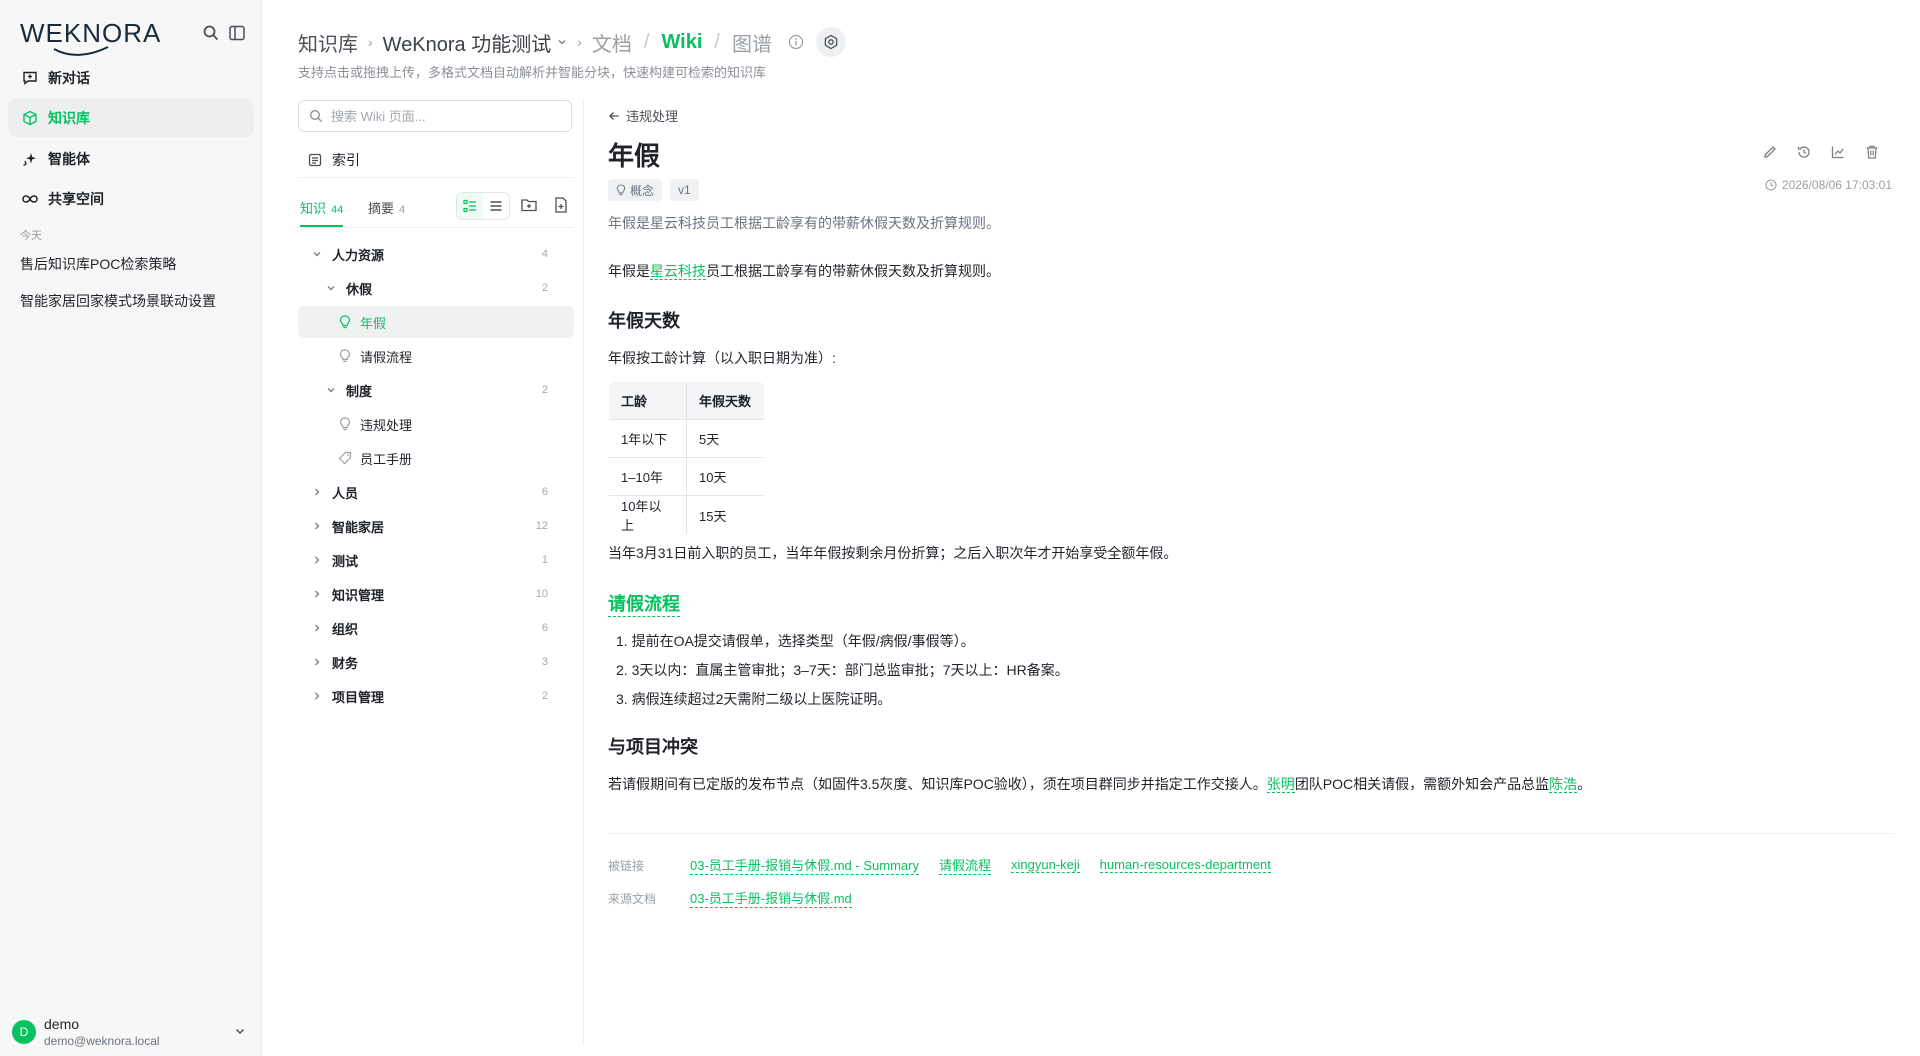 This screenshot has width=1920, height=1056. I want to click on tree-folder-leave: 休假 2, so click(436, 288).